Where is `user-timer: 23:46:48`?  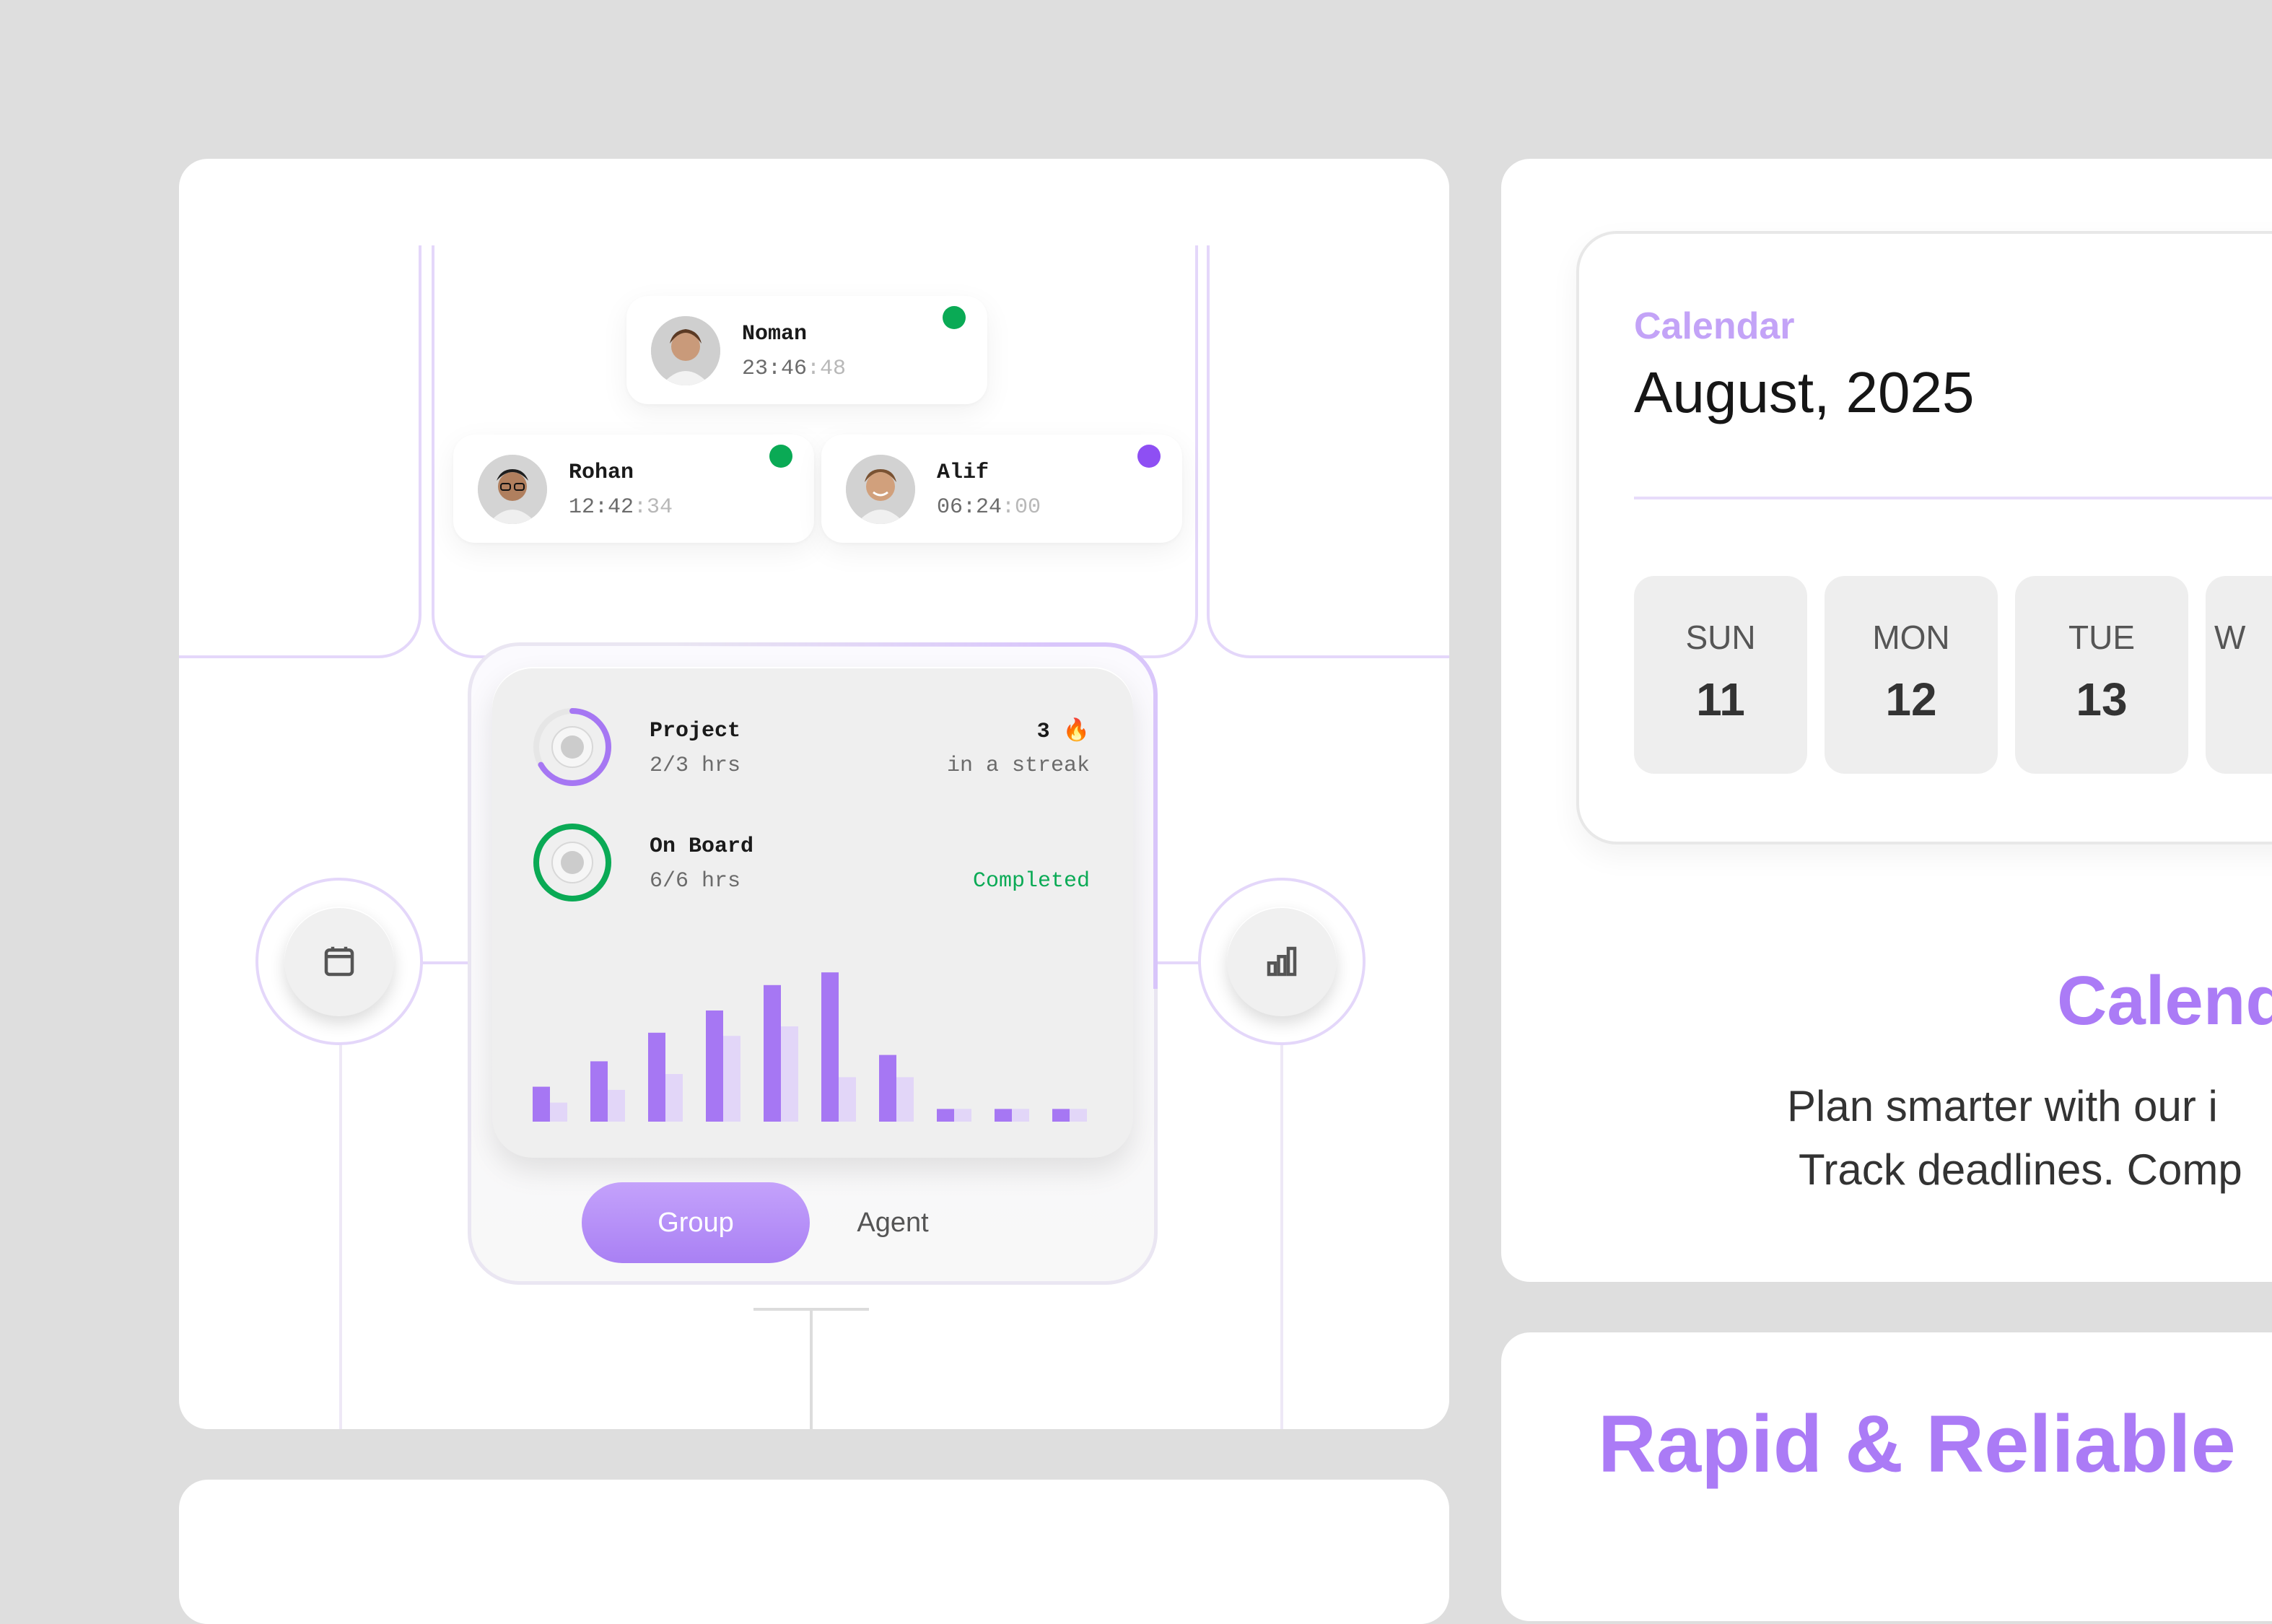 user-timer: 23:46:48 is located at coordinates (795, 369).